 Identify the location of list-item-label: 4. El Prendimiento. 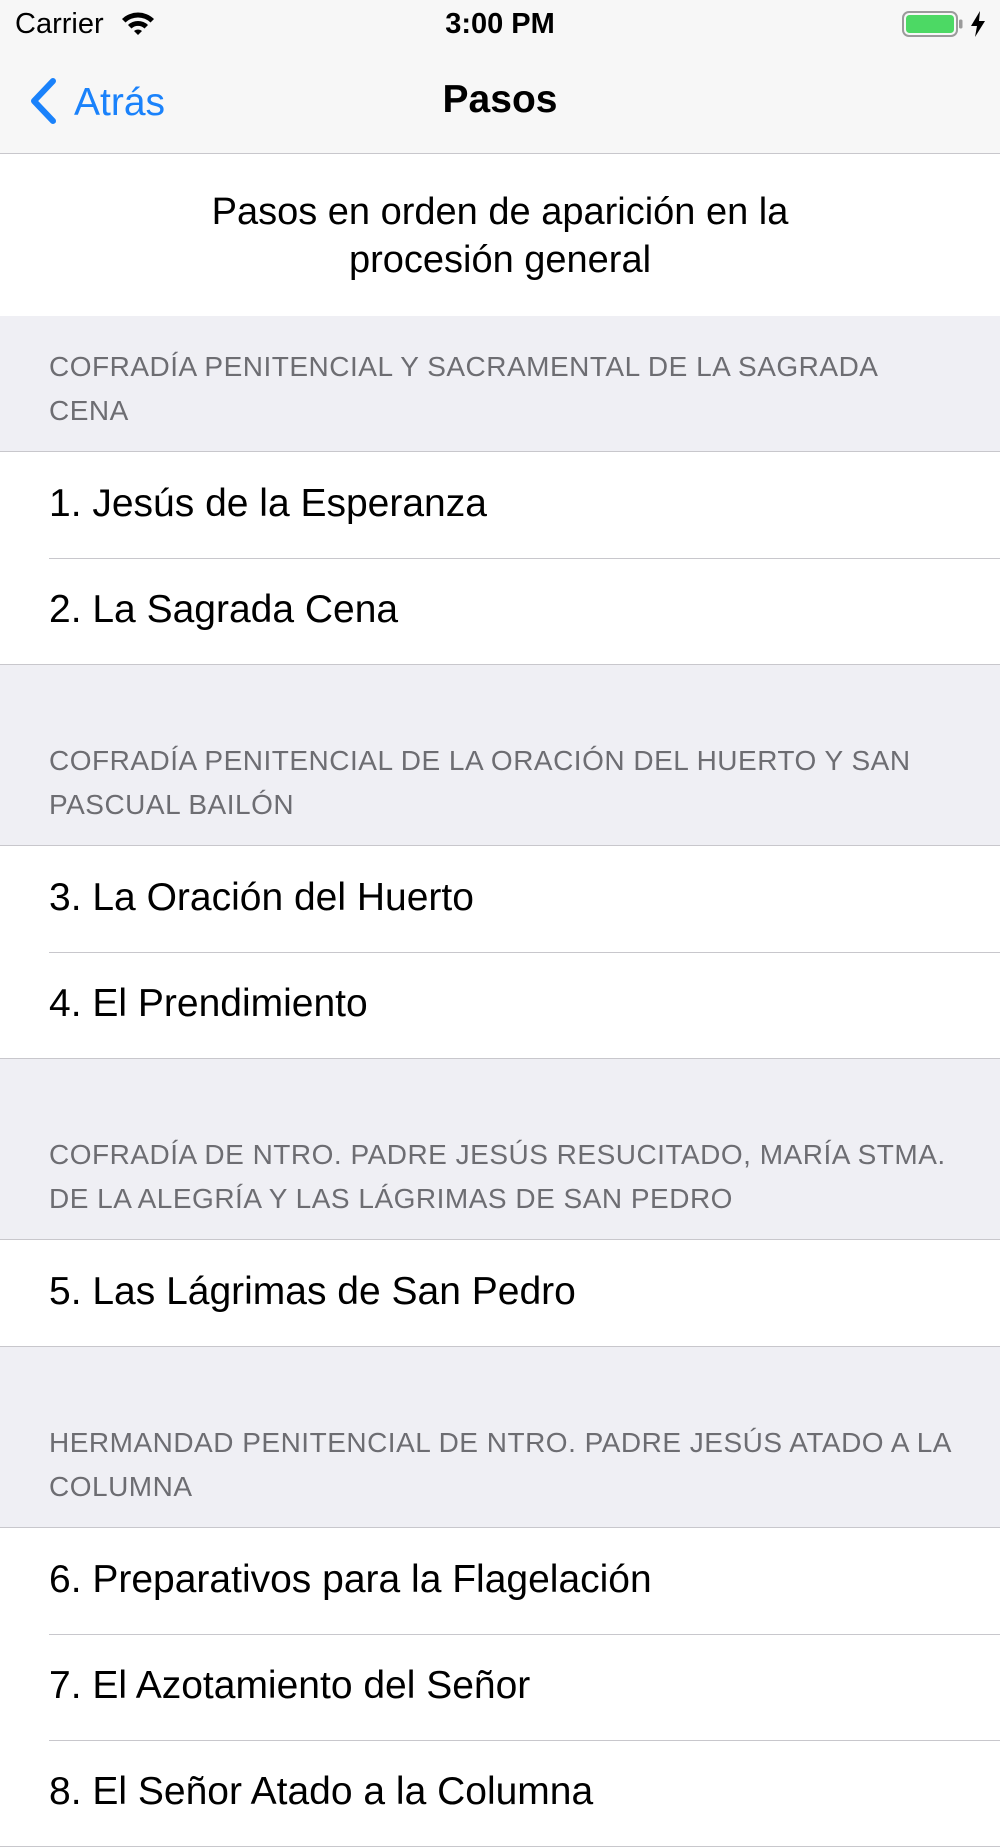
(208, 1003).